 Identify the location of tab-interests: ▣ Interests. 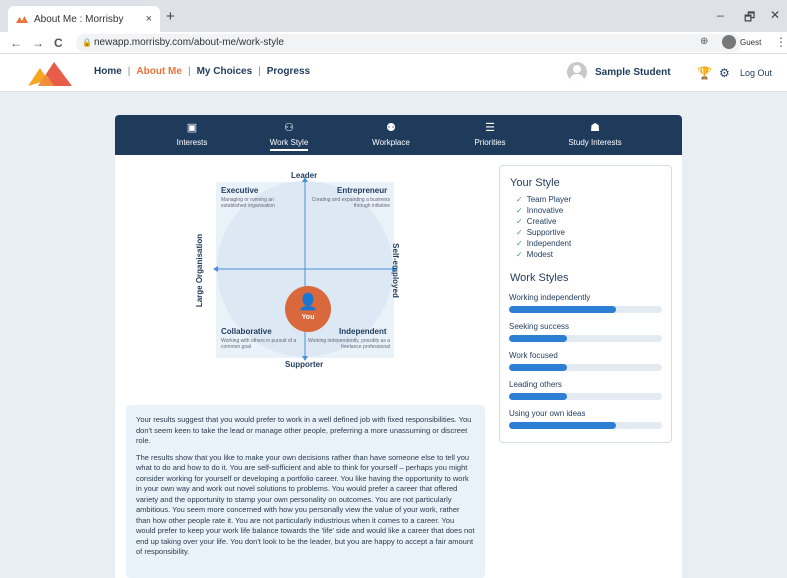
(192, 134).